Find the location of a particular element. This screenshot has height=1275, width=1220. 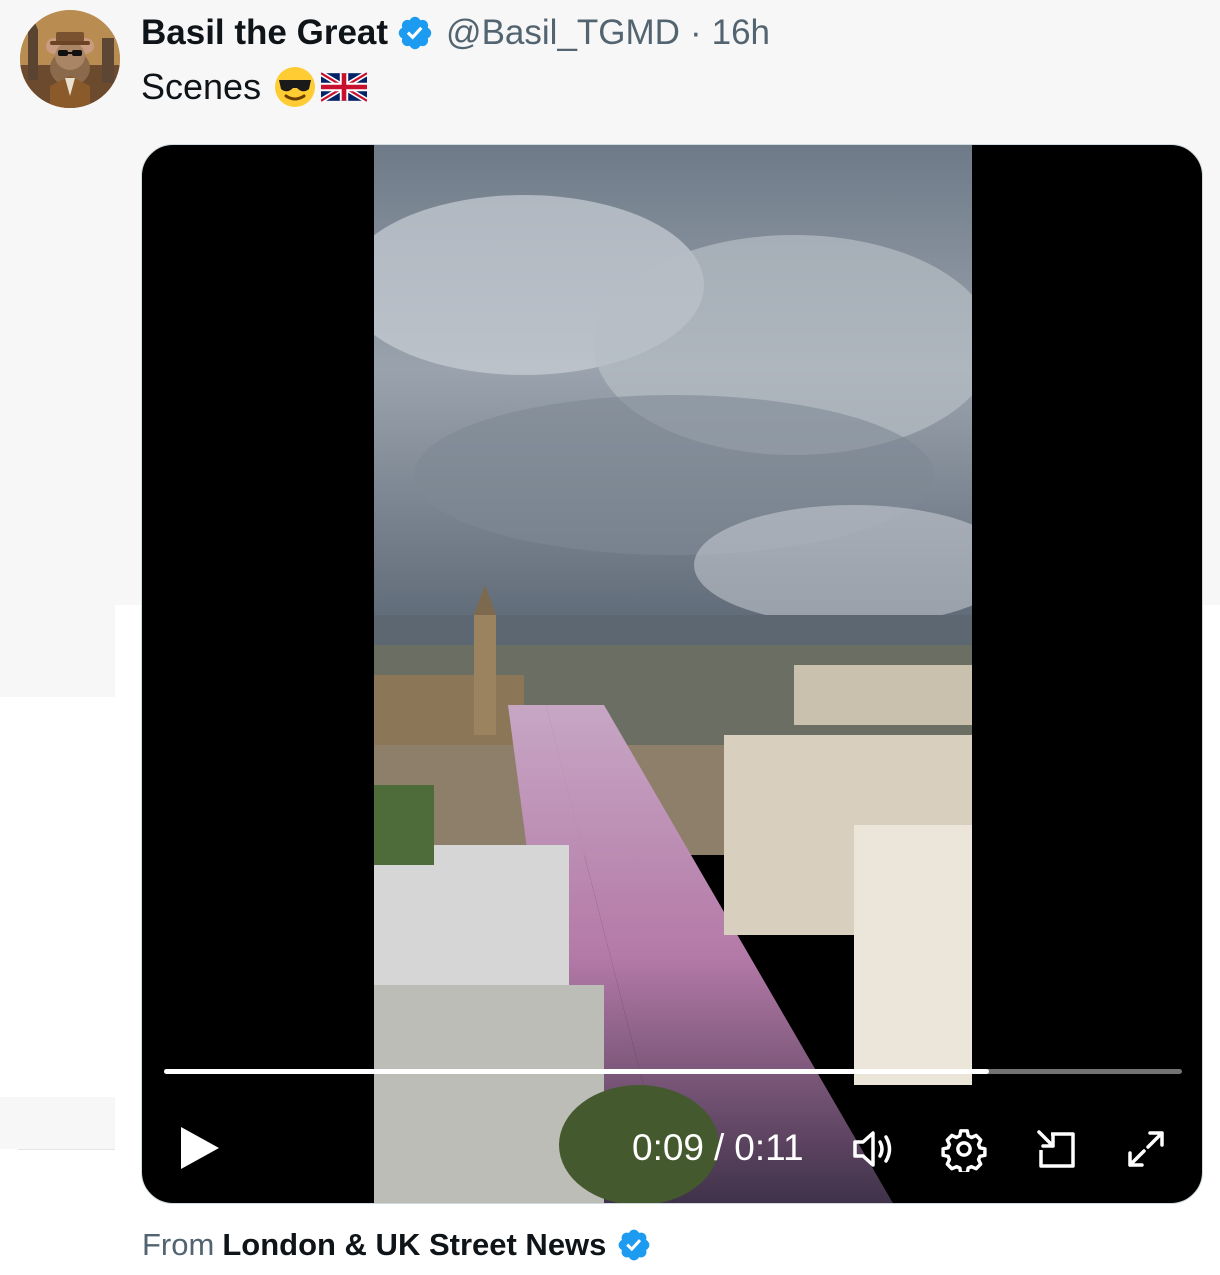

picture-in-picture-icon is located at coordinates (1056, 1149).